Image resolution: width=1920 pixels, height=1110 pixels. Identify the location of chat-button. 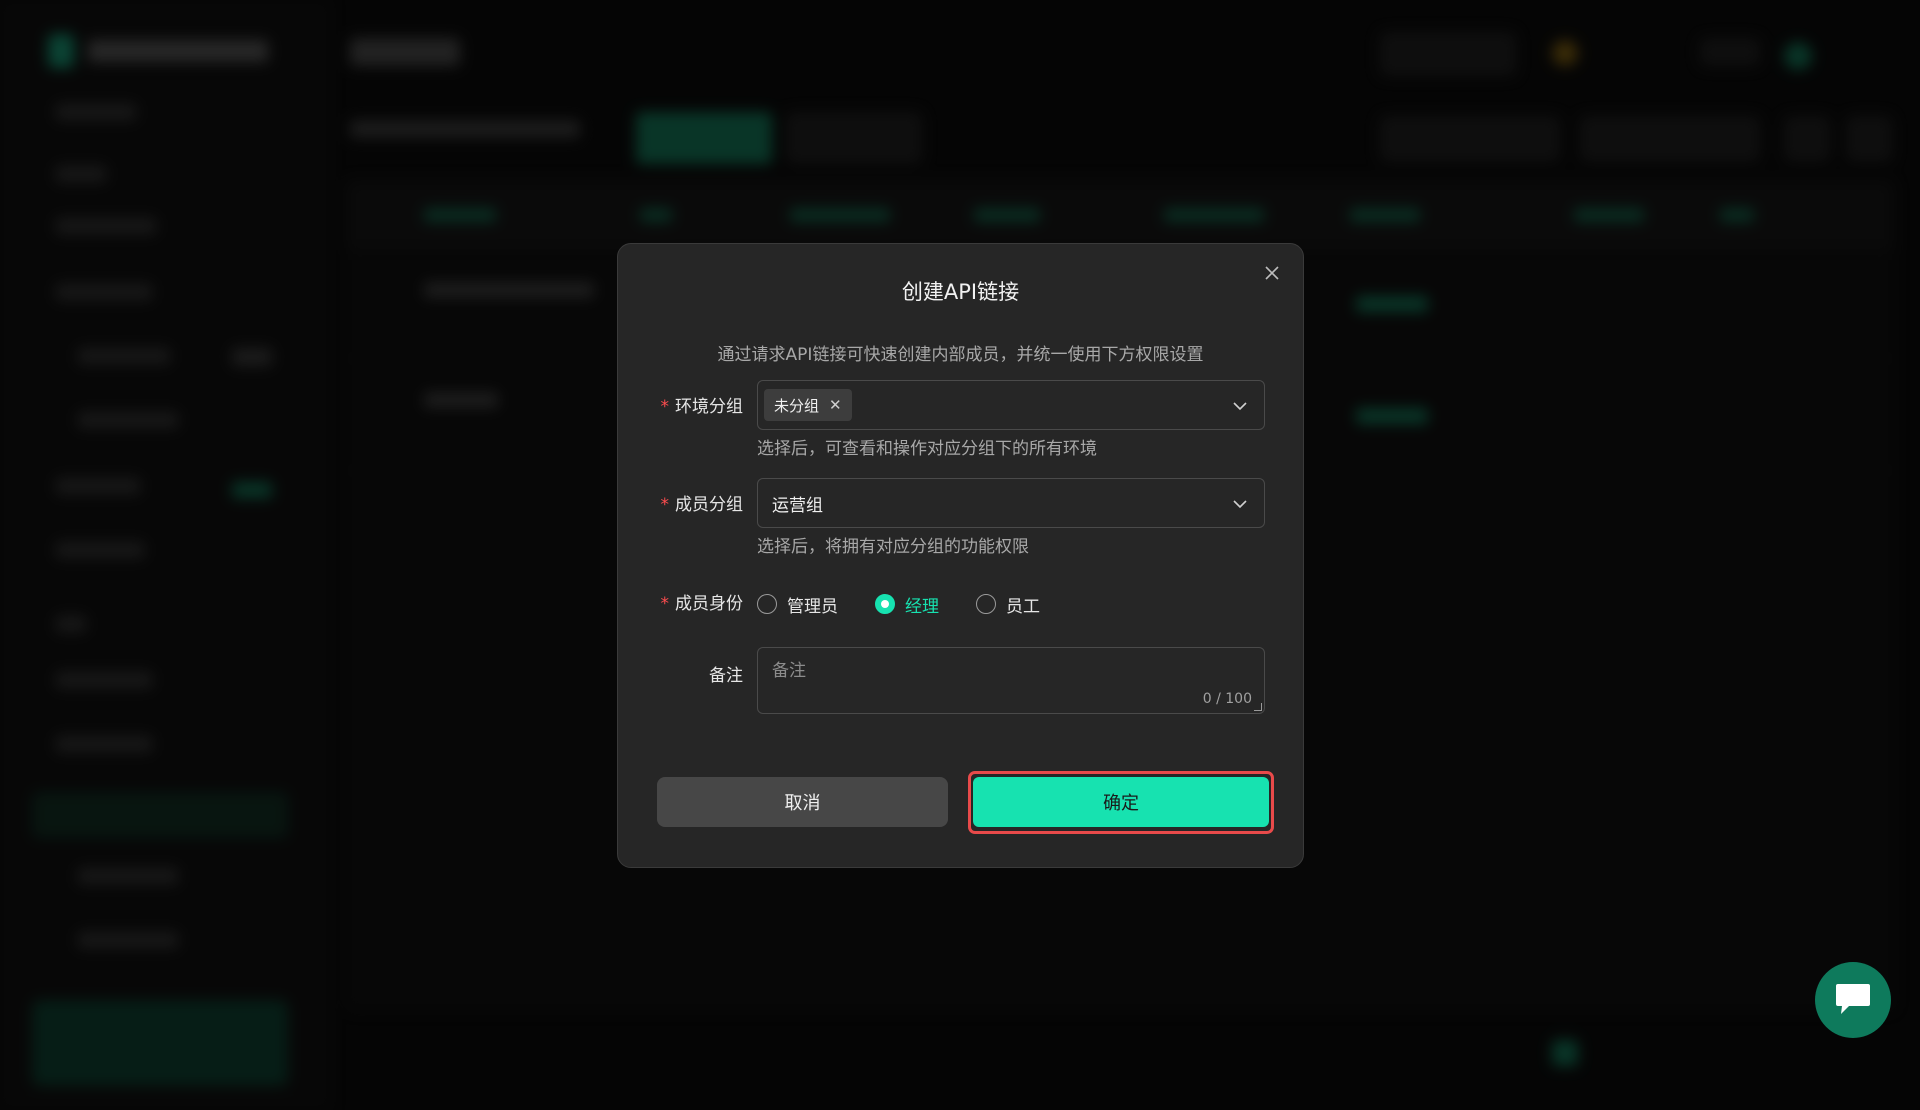
(1853, 1000).